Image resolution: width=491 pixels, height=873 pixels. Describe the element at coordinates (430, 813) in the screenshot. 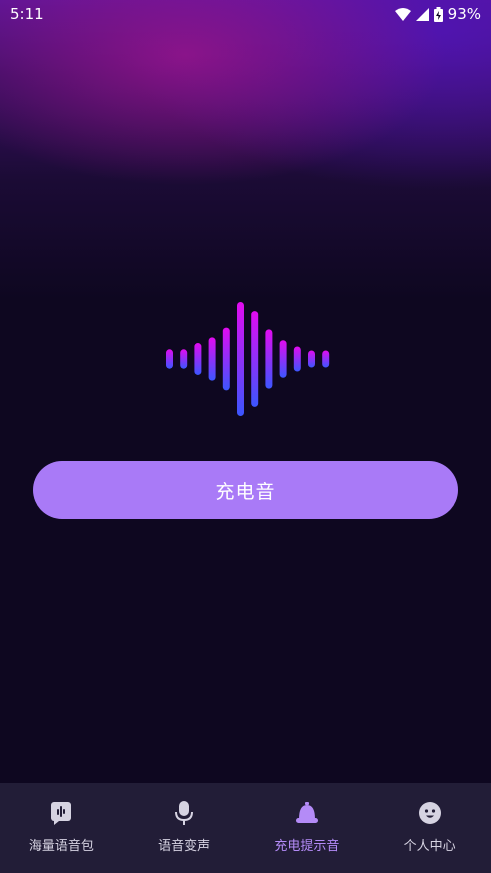

I see `smiley-face-icon` at that location.